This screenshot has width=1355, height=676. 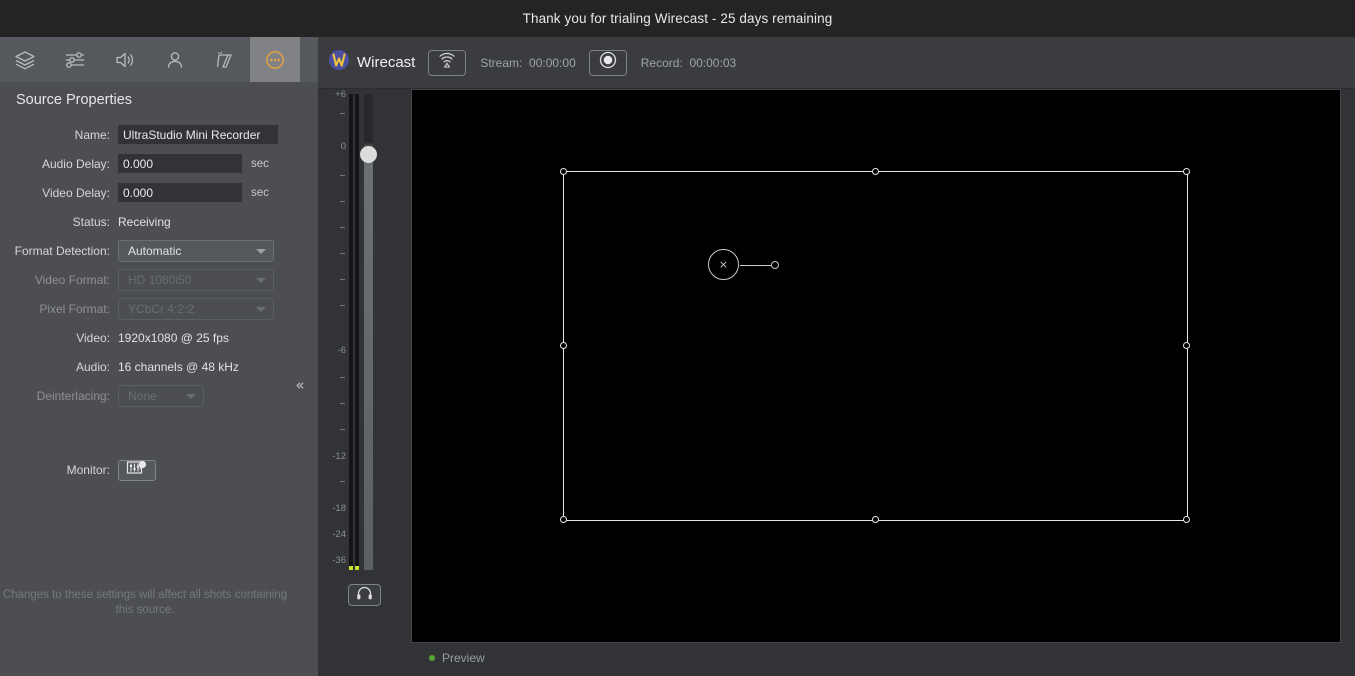 I want to click on stream-label: Stream:, so click(x=501, y=62).